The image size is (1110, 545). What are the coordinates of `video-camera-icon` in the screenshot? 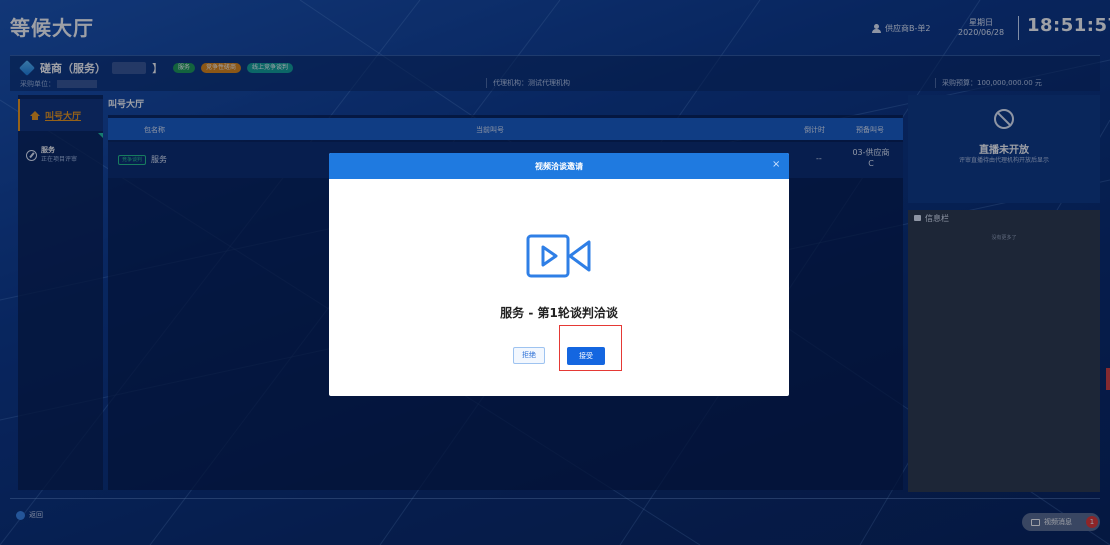 It's located at (558, 256).